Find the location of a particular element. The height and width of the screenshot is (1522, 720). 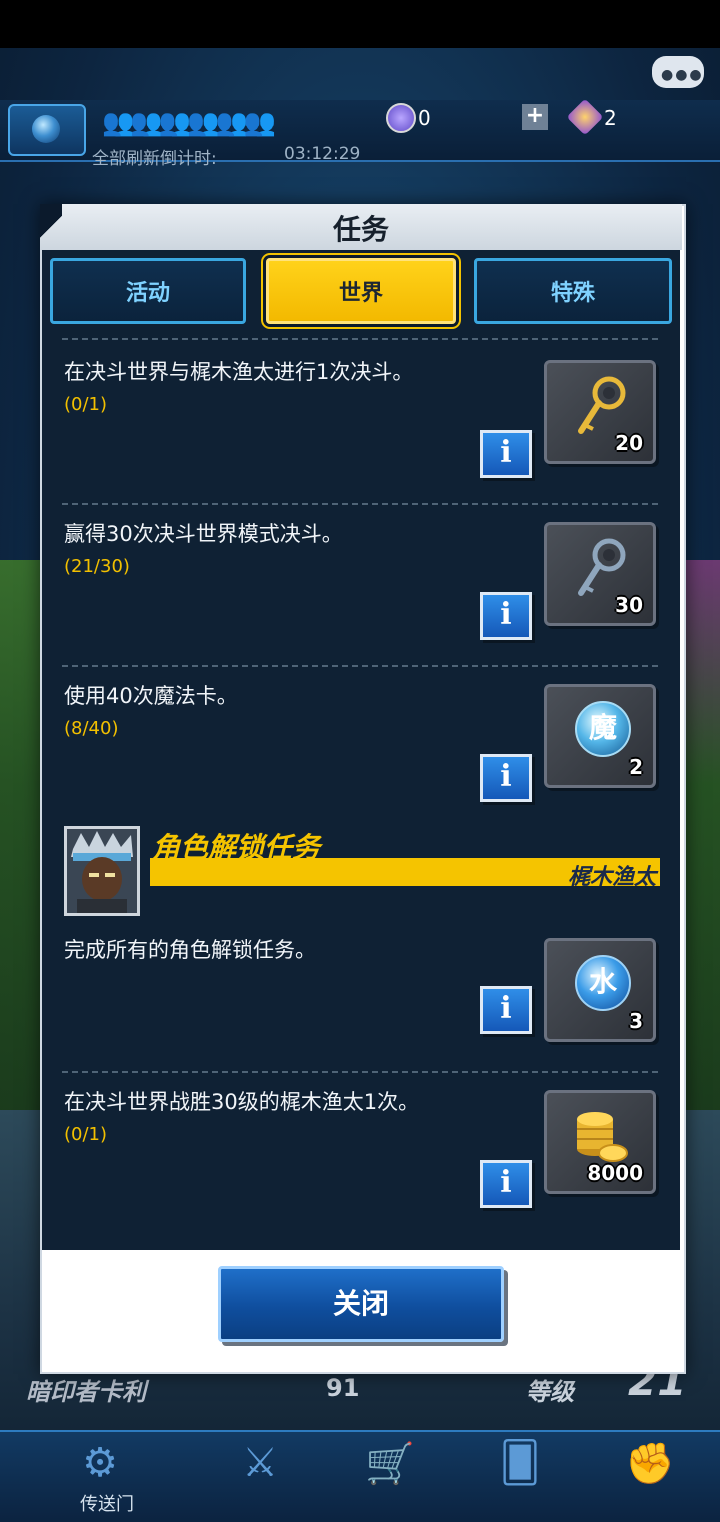

reward-item: 8000 is located at coordinates (600, 1142).